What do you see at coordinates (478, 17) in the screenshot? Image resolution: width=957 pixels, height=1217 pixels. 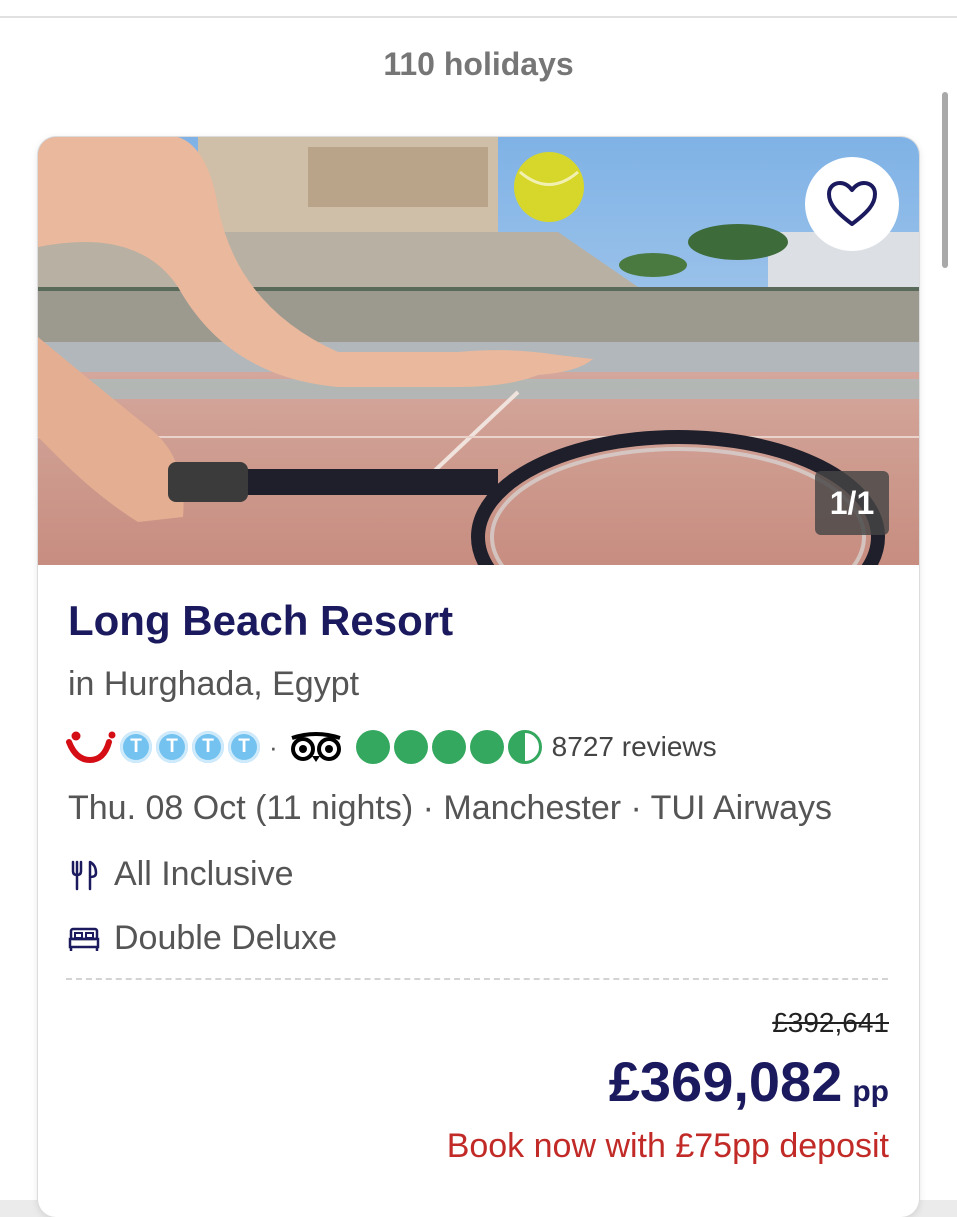 I see `top-divider` at bounding box center [478, 17].